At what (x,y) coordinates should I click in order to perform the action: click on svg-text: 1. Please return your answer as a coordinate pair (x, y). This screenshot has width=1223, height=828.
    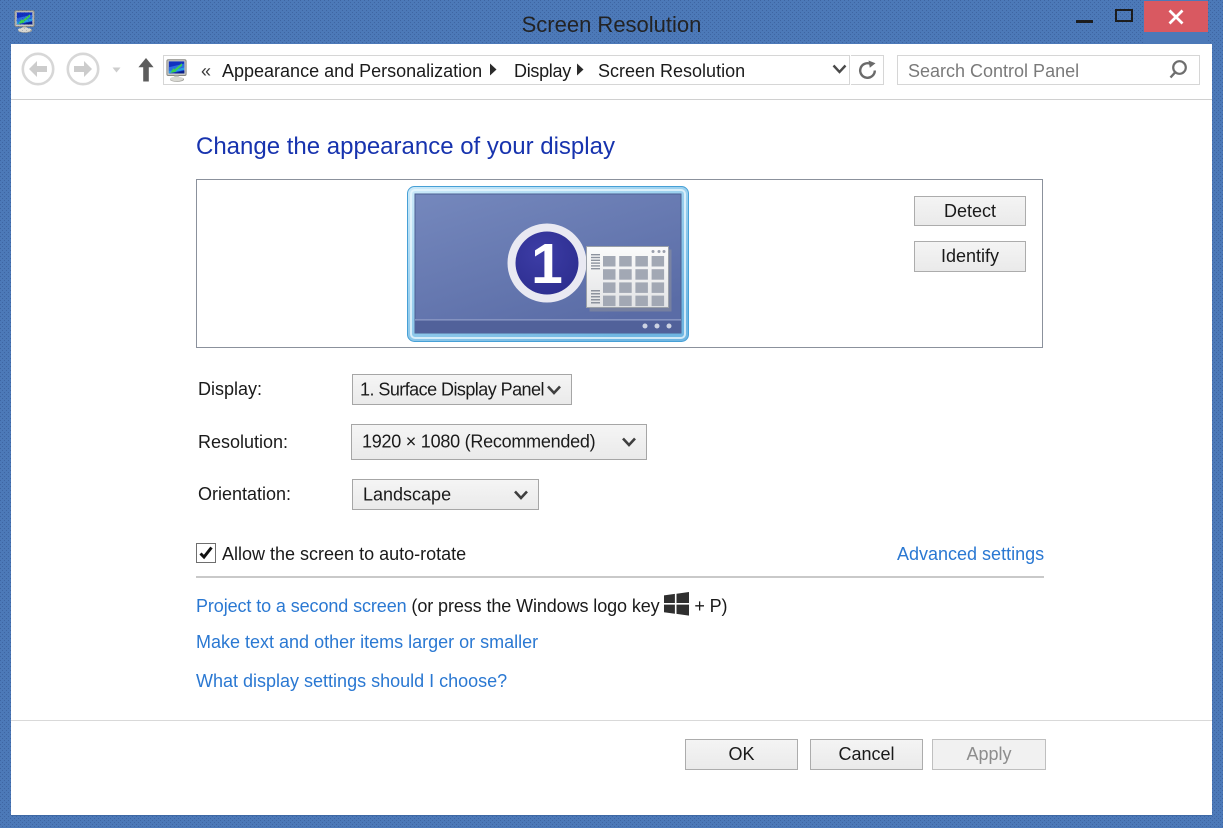
    Looking at the image, I should click on (547, 264).